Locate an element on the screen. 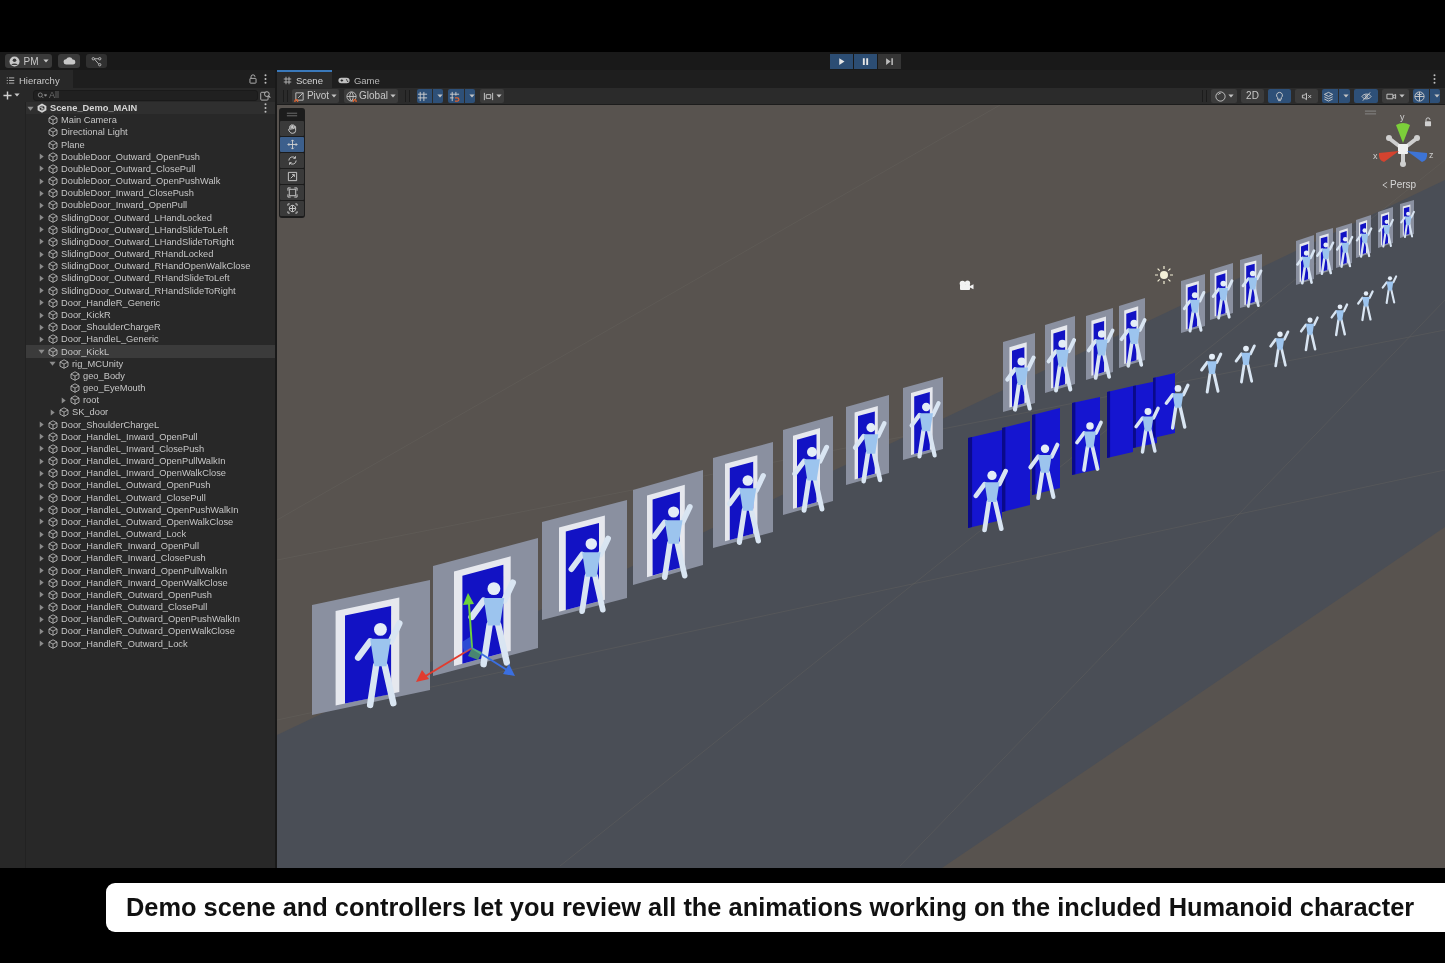  rect-tool-button is located at coordinates (292, 192).